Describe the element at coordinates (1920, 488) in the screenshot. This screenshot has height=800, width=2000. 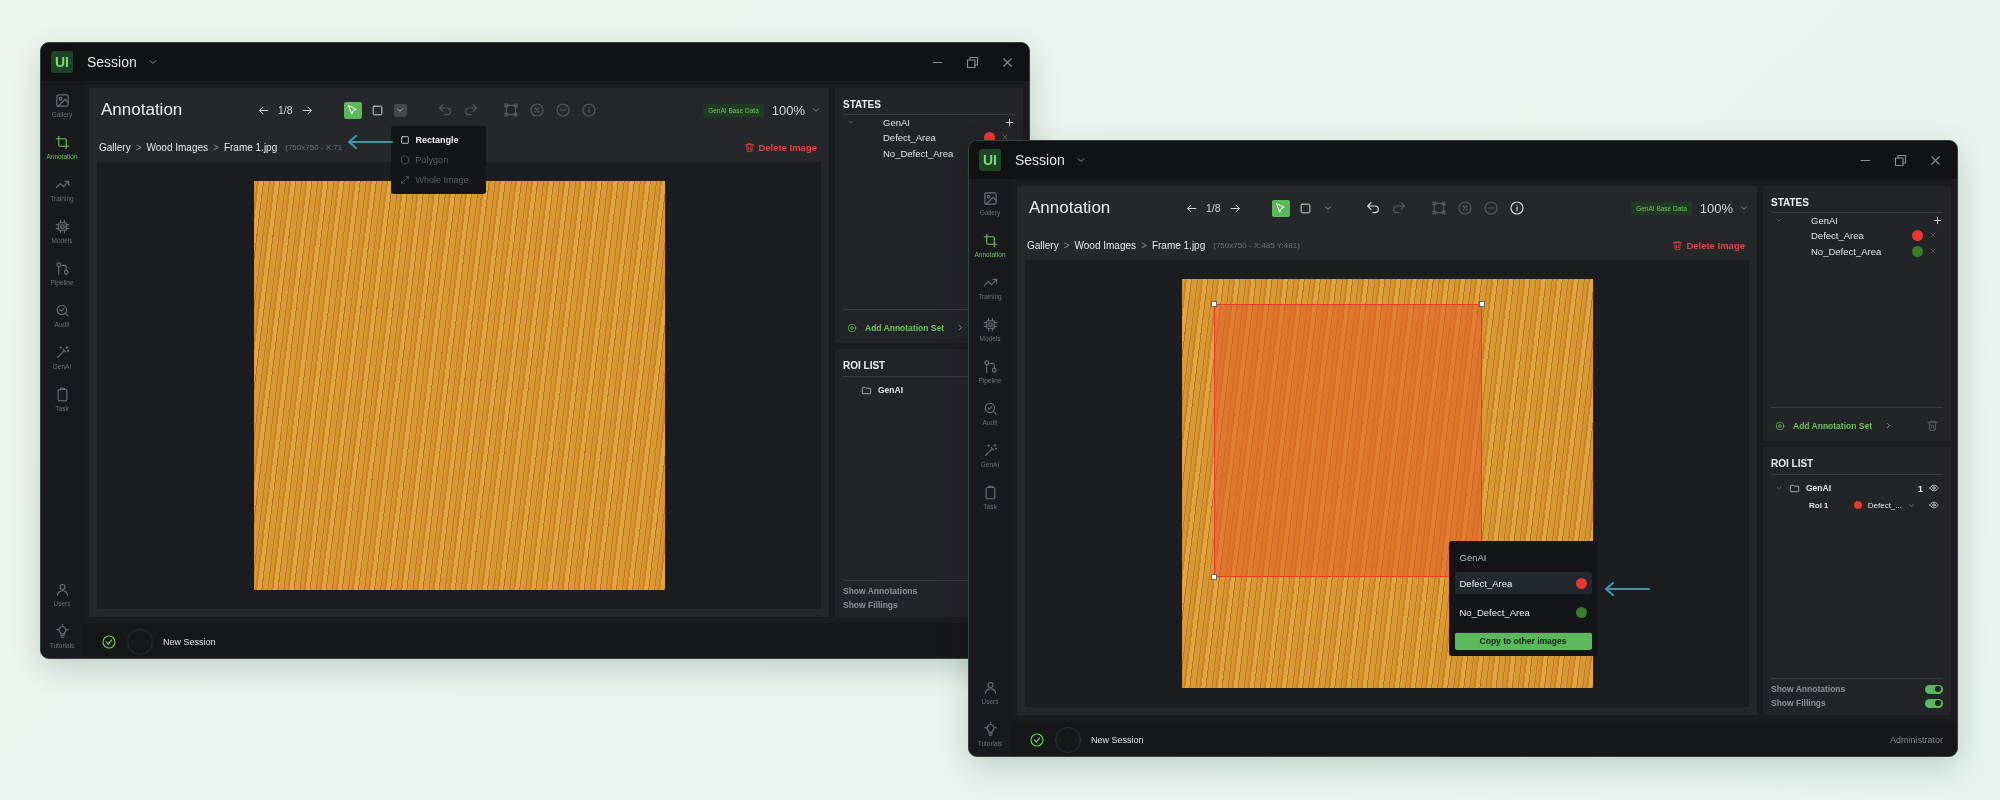
I see `roi-count: 1` at that location.